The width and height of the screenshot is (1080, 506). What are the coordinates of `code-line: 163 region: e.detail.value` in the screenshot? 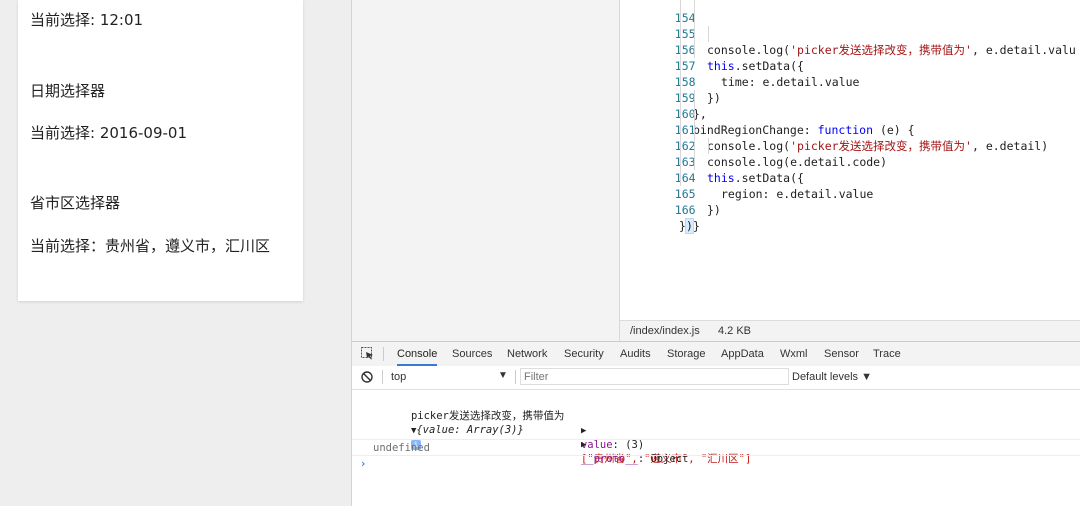 It's located at (746, 169).